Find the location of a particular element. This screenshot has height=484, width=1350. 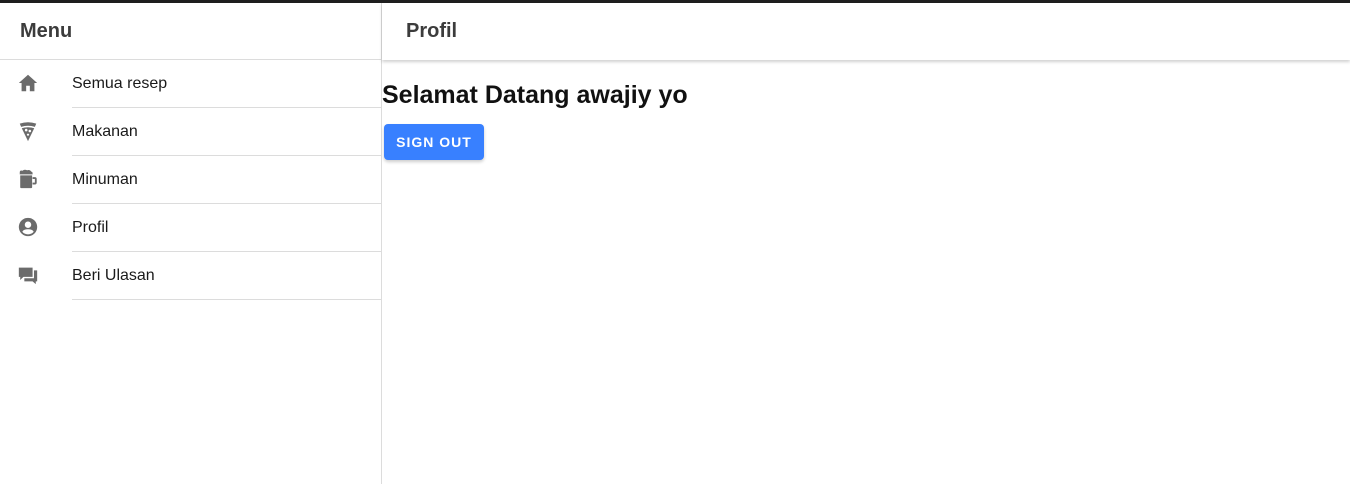

chatboxes-icon is located at coordinates (28, 275).